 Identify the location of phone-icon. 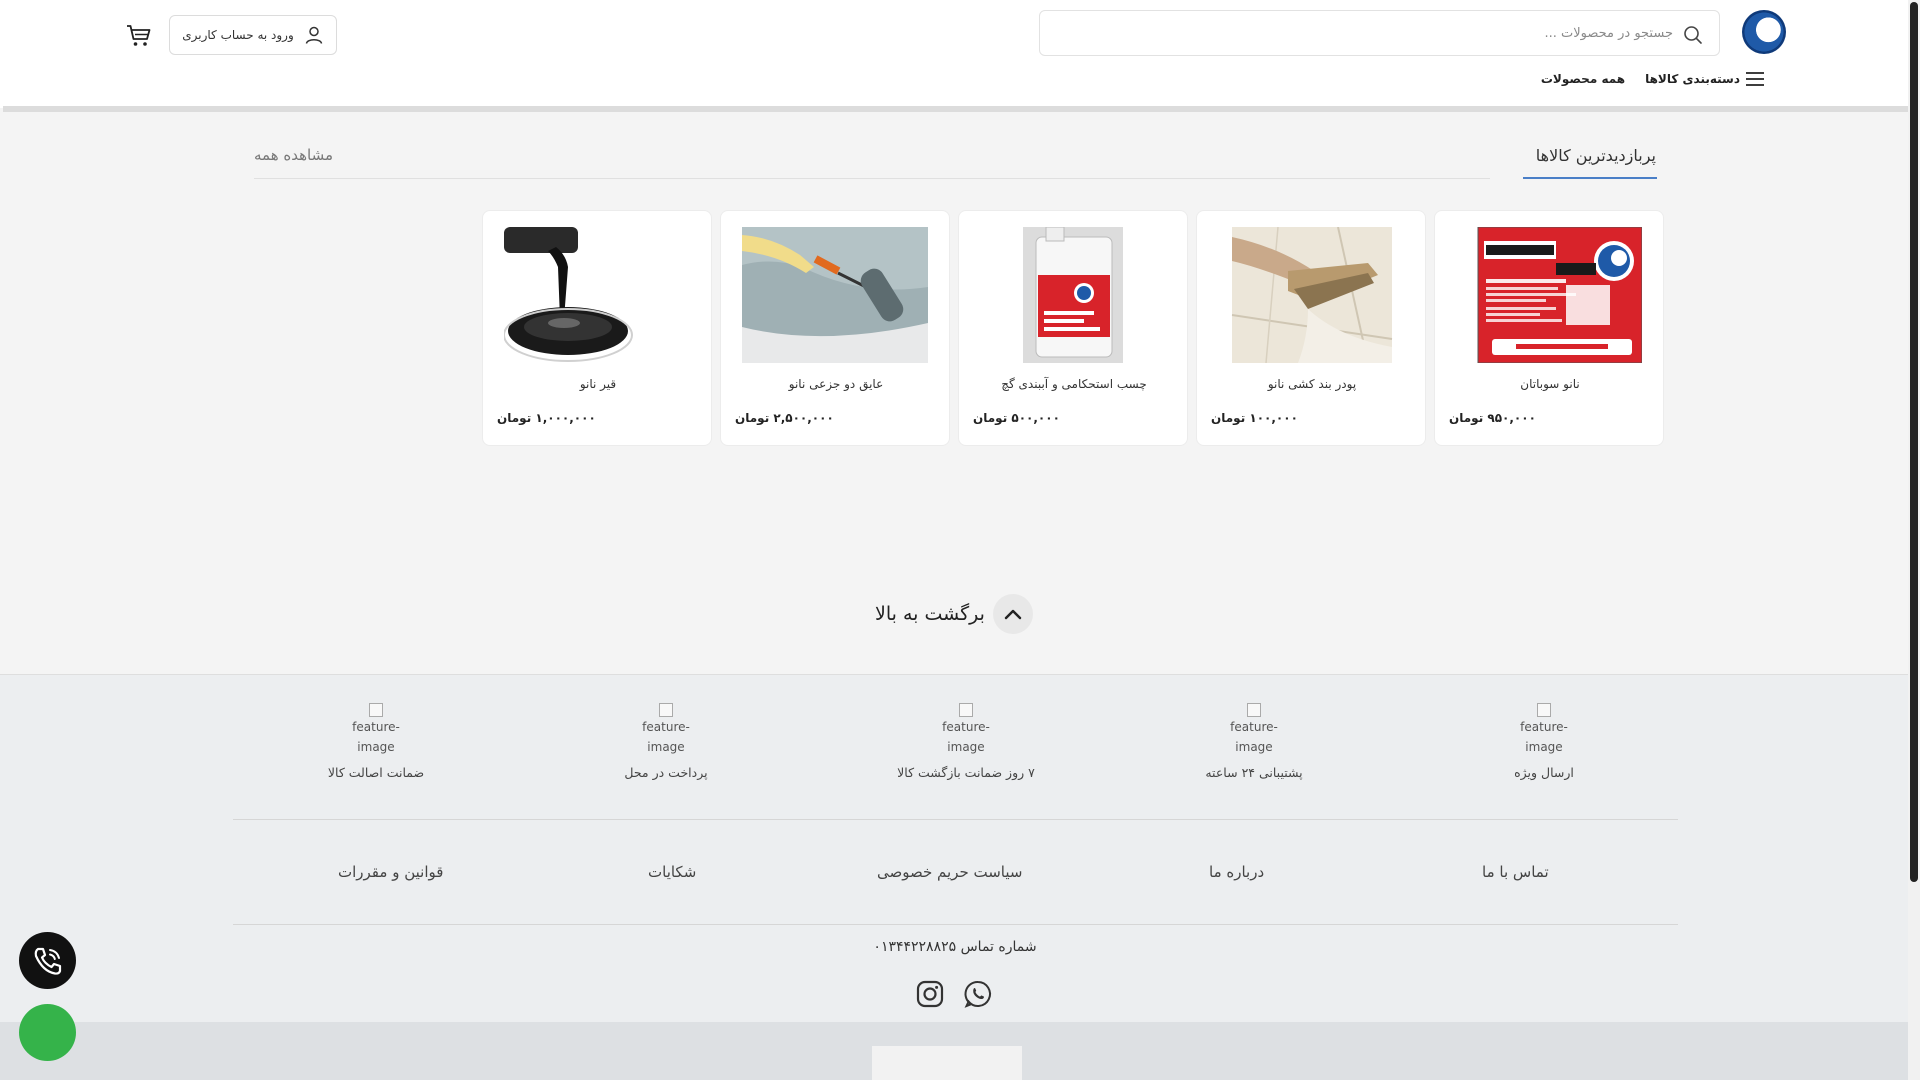
(47, 961).